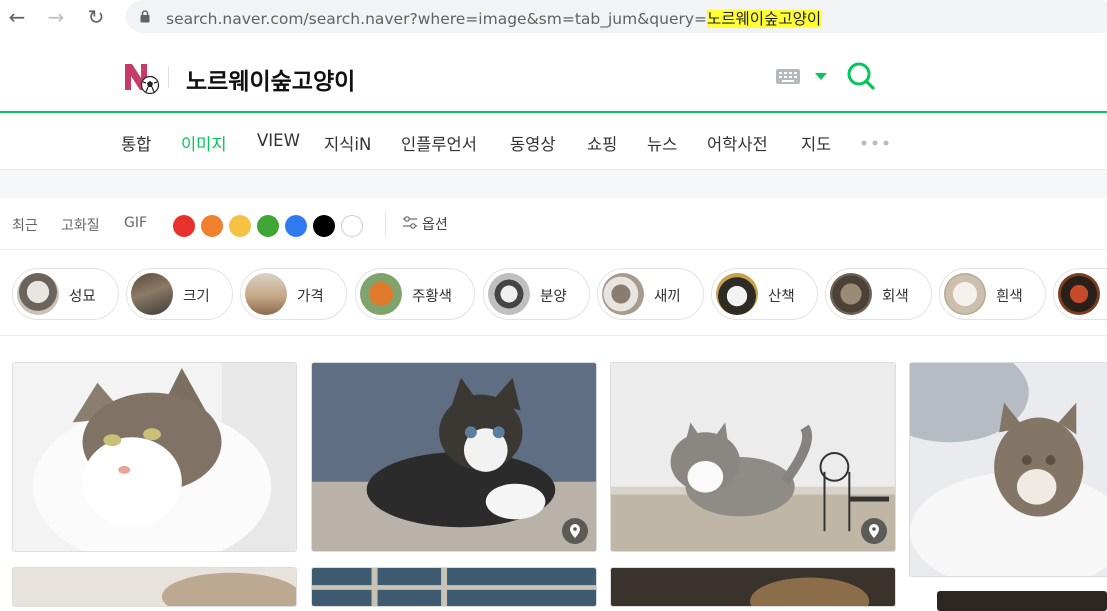 This screenshot has height=611, width=1107. I want to click on search-tabs: 통합 이미지 VIEW 지식iN 인플루언서 동영상 쇼핑 뉴스 어학사전 지도, so click(553, 141).